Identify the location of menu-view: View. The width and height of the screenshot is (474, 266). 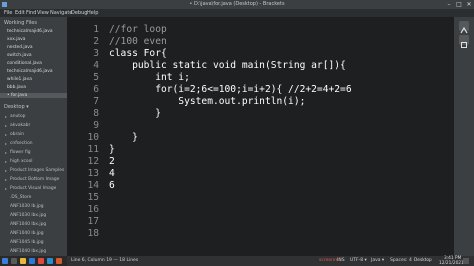
(43, 13).